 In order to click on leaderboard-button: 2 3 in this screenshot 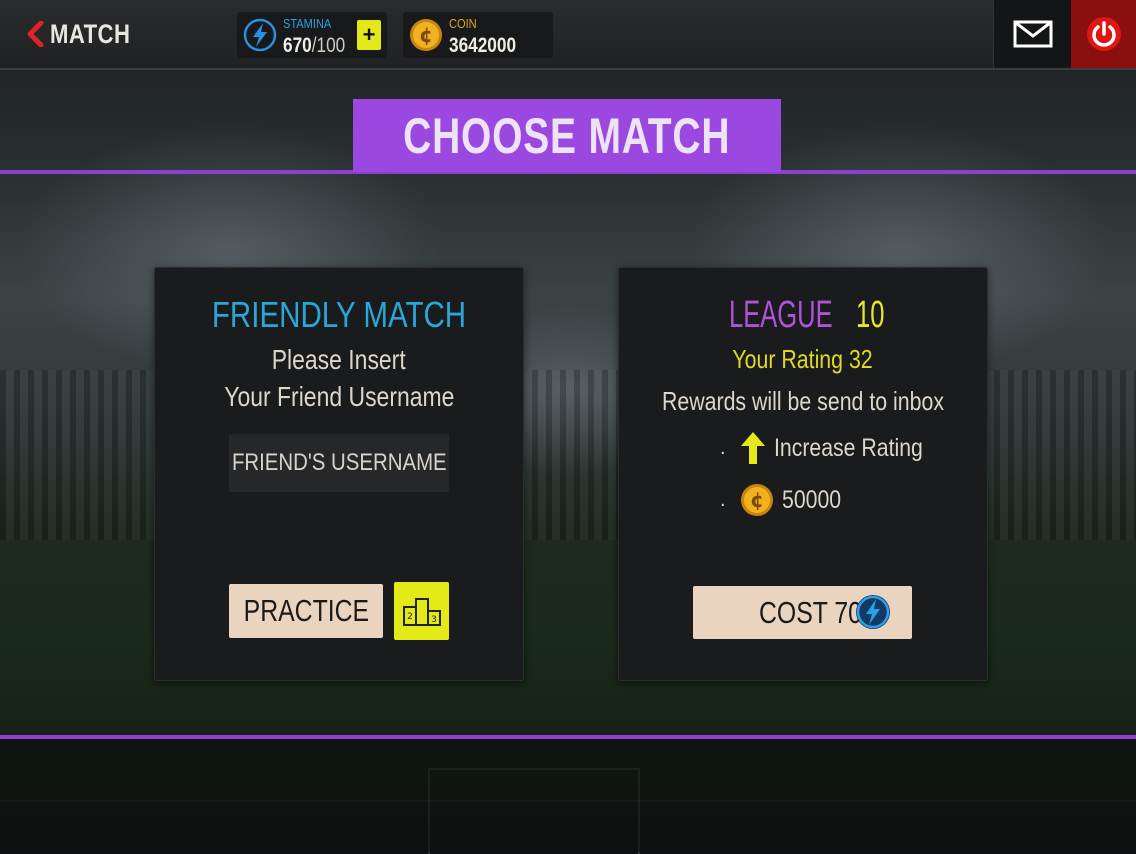, I will do `click(421, 611)`.